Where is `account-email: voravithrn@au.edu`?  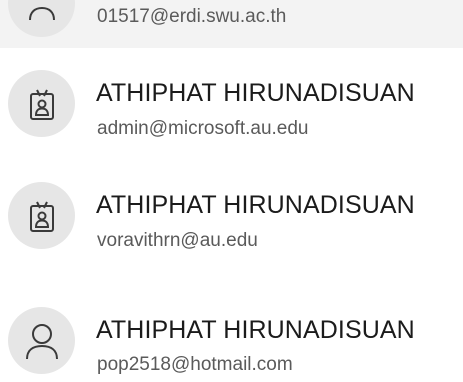 account-email: voravithrn@au.edu is located at coordinates (177, 240).